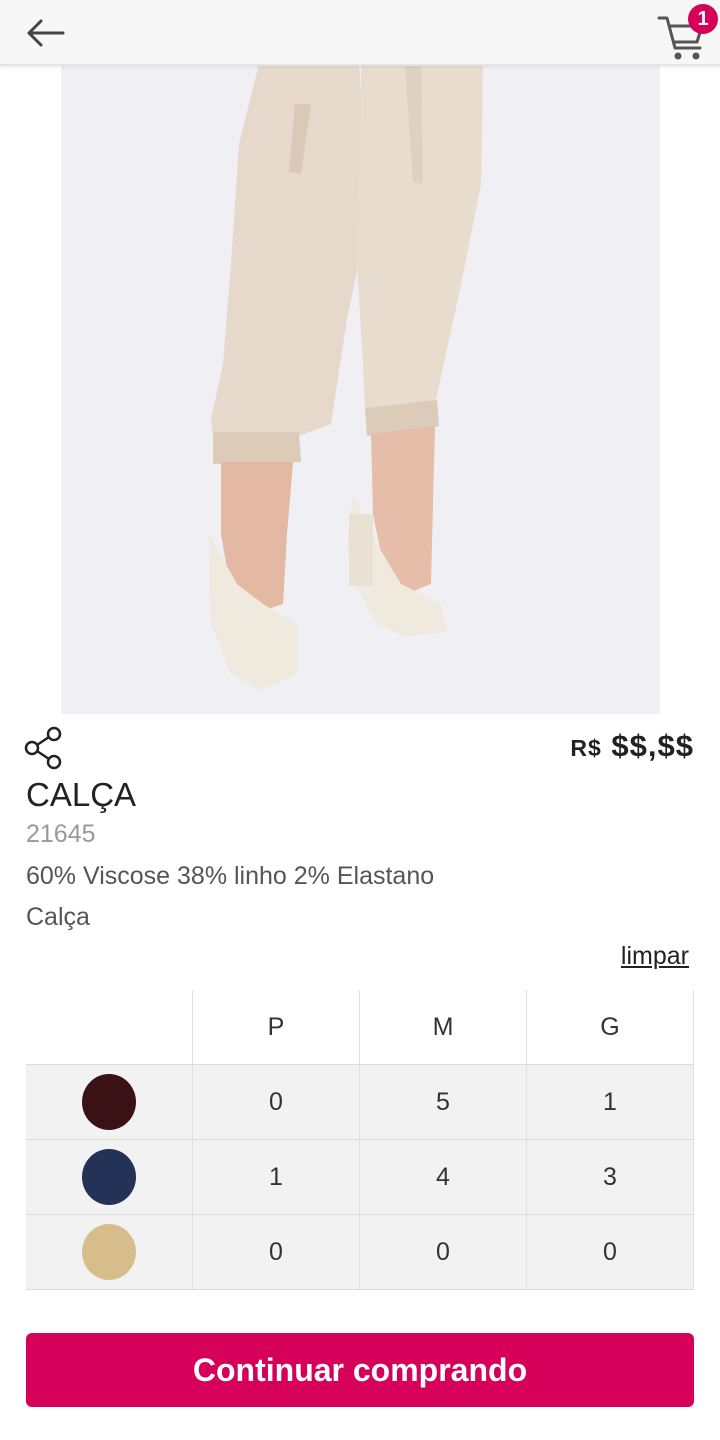  I want to click on continue-shopping-button: Continuar comprando, so click(360, 1370).